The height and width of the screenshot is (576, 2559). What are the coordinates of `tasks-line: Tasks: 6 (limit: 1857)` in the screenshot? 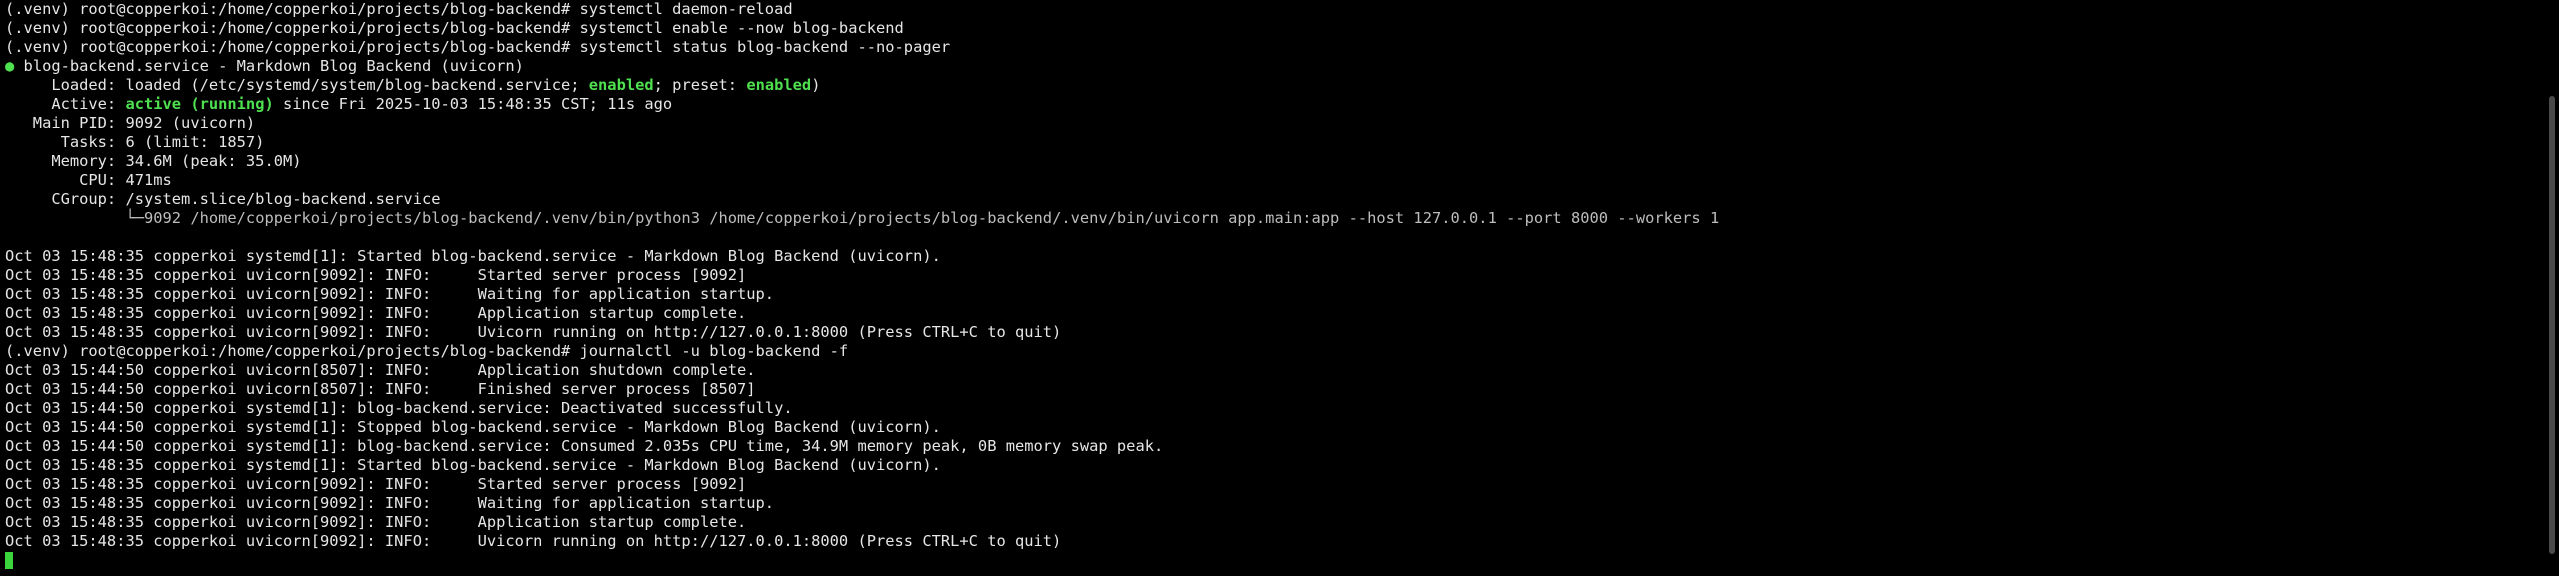 It's located at (135, 142).